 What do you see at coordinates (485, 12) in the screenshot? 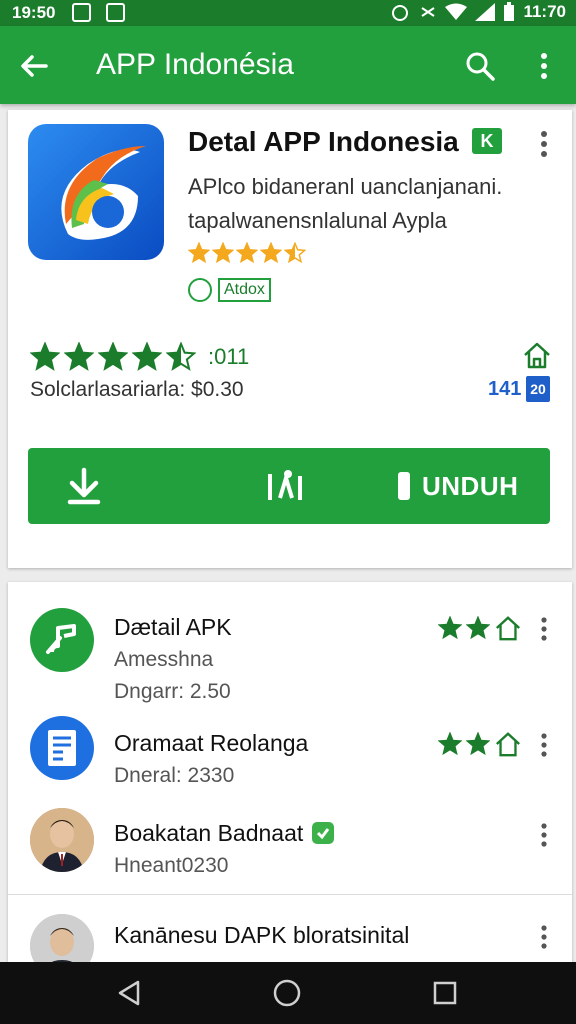
I see `signal-icon` at bounding box center [485, 12].